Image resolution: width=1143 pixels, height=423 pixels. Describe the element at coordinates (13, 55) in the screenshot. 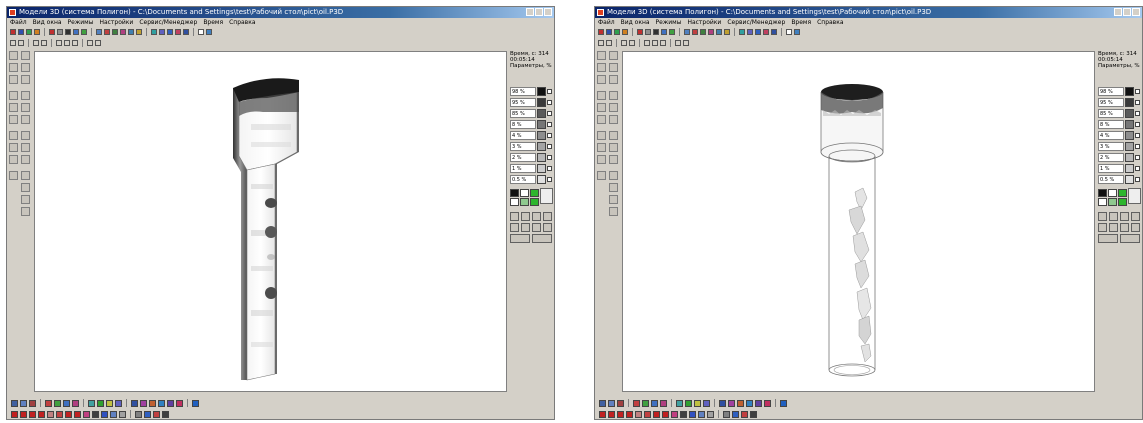

I see `move-tool-icon` at that location.